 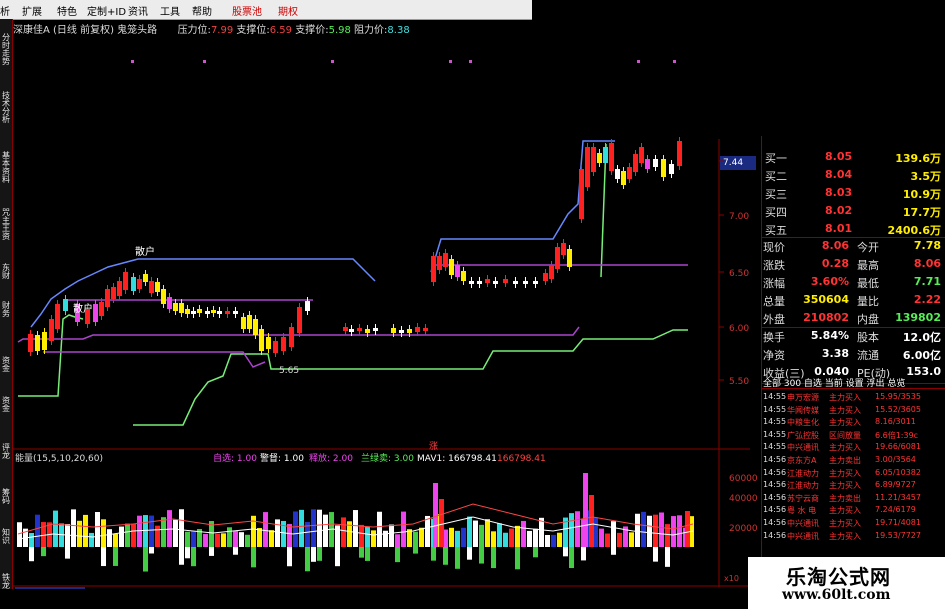 What do you see at coordinates (331, 458) in the screenshot?
I see `vol-legend-shifang: 释放: 2.00` at bounding box center [331, 458].